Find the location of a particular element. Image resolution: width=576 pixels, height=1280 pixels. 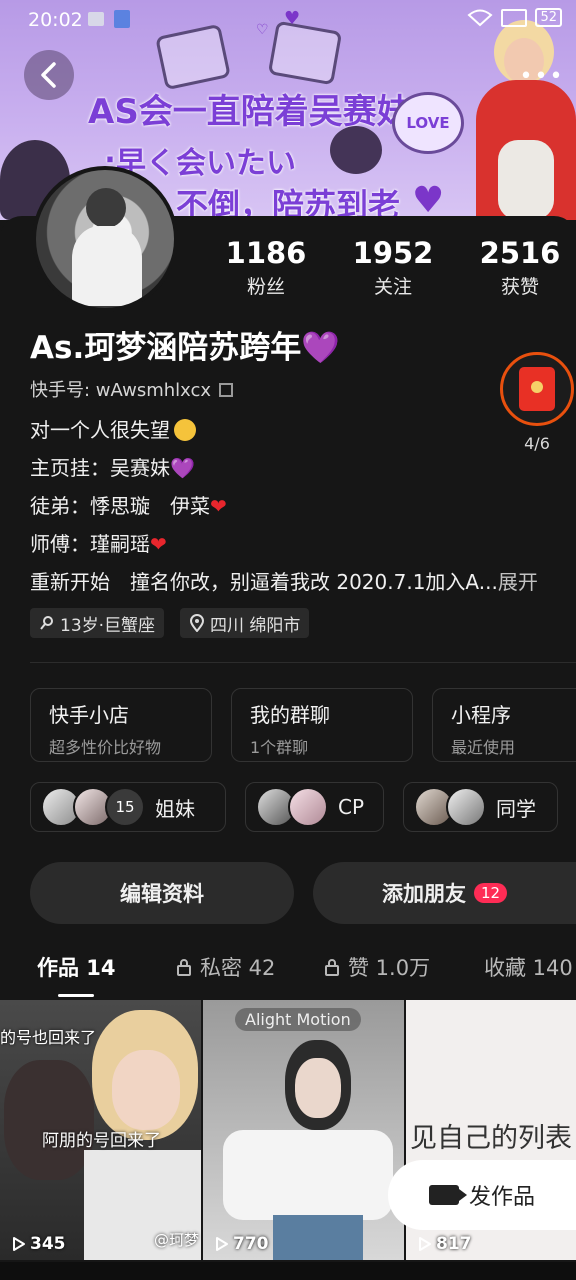

notification-badge: 12 is located at coordinates (490, 893).